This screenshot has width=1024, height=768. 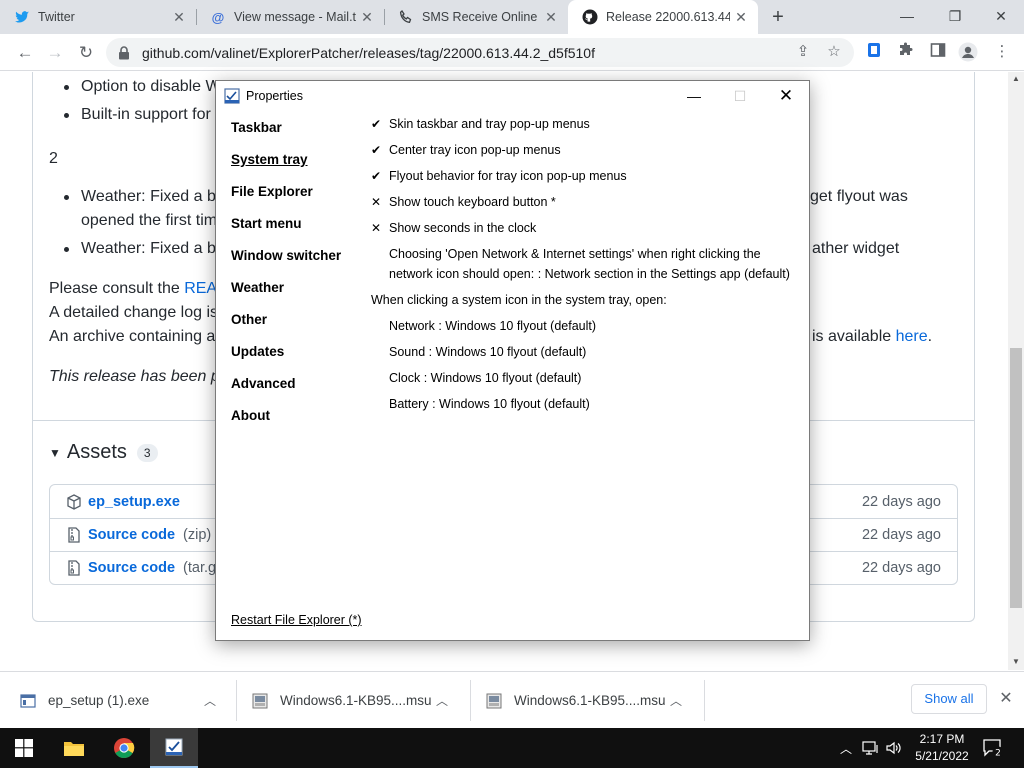 I want to click on system-icon-network-option: Network : Windows 10 flyout (default), so click(x=492, y=326).